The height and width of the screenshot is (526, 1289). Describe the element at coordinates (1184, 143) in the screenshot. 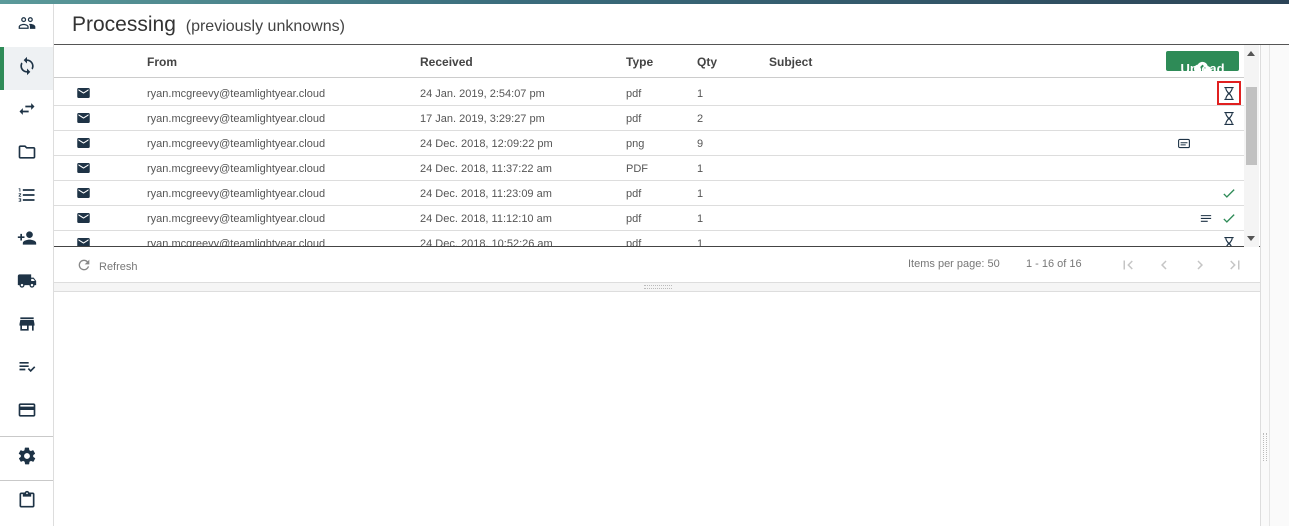

I see `message-icon` at that location.